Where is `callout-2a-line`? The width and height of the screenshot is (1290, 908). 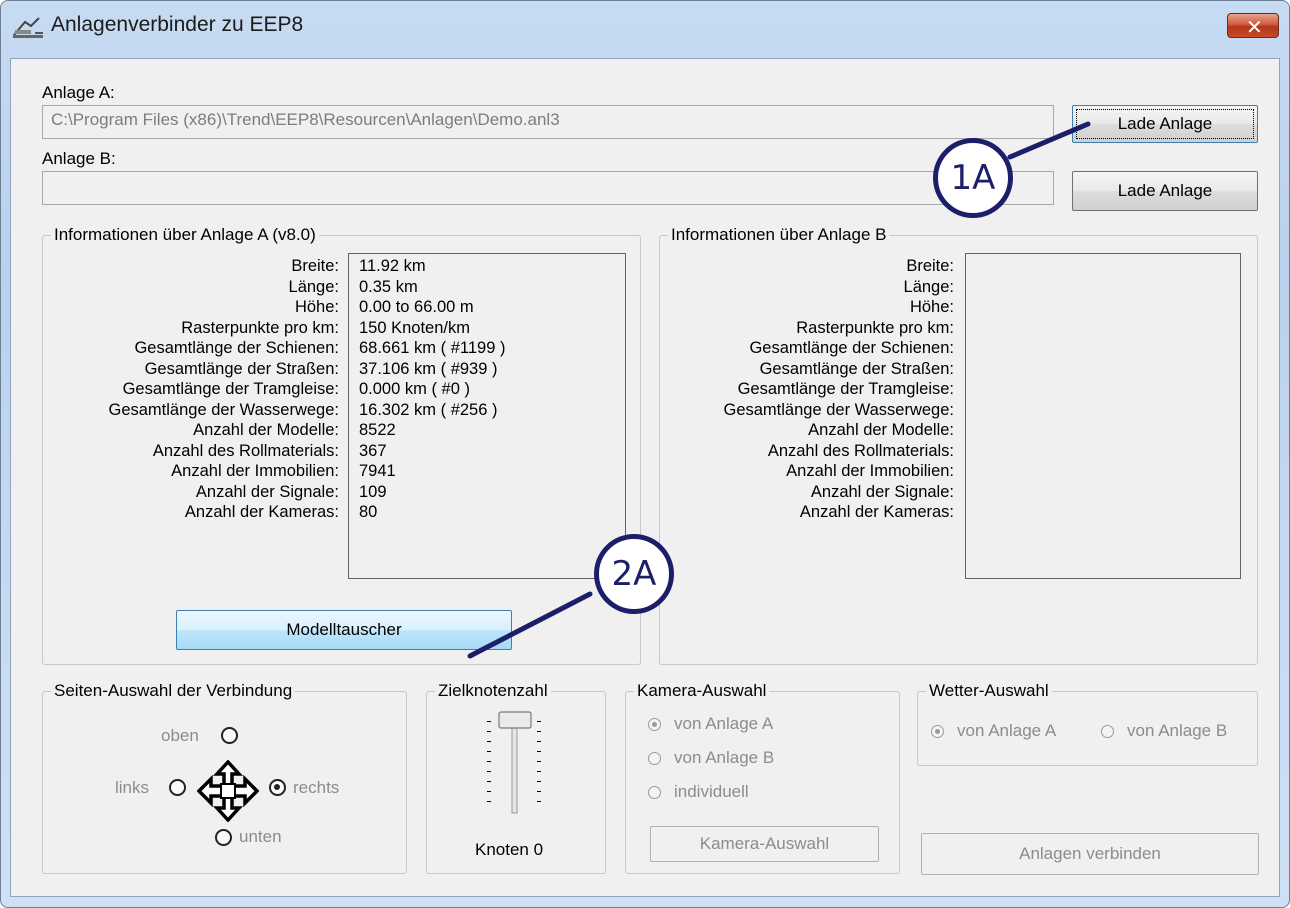 callout-2a-line is located at coordinates (530, 625).